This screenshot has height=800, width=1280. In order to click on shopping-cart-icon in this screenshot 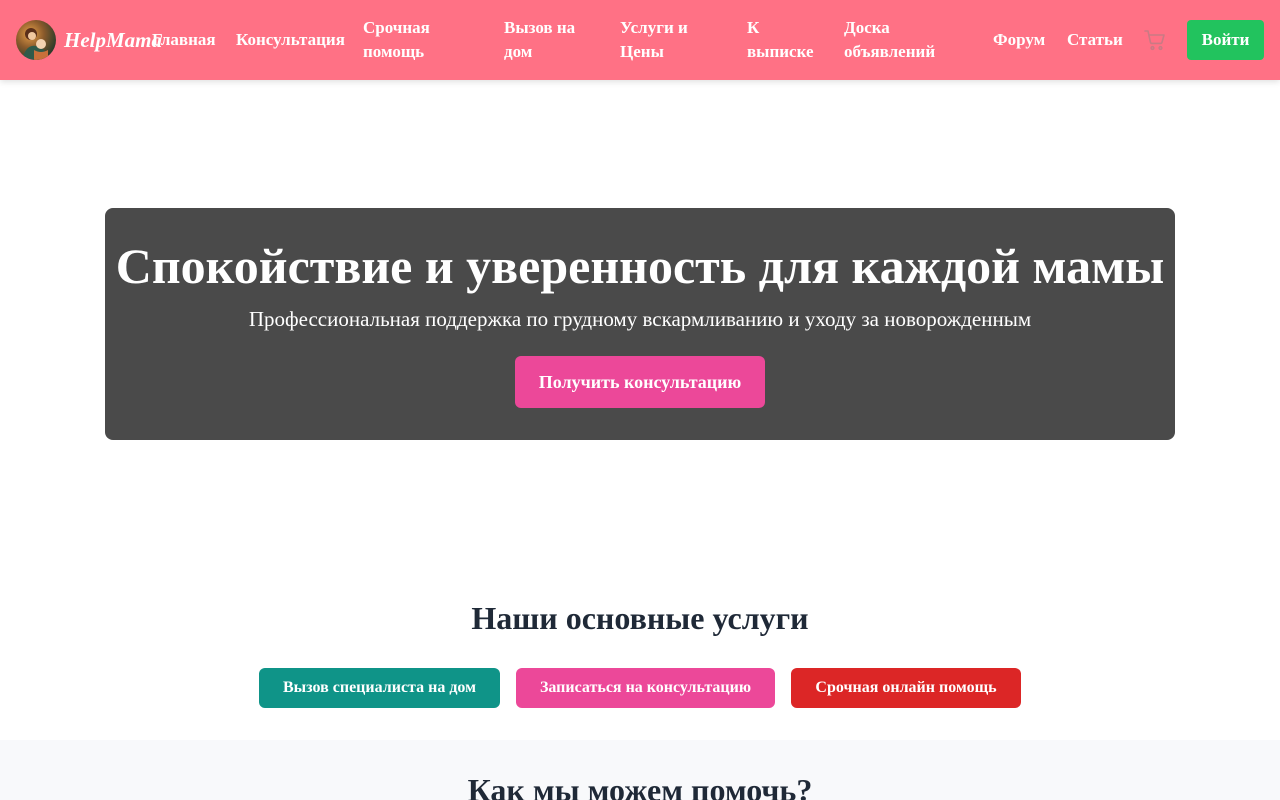, I will do `click(1155, 40)`.